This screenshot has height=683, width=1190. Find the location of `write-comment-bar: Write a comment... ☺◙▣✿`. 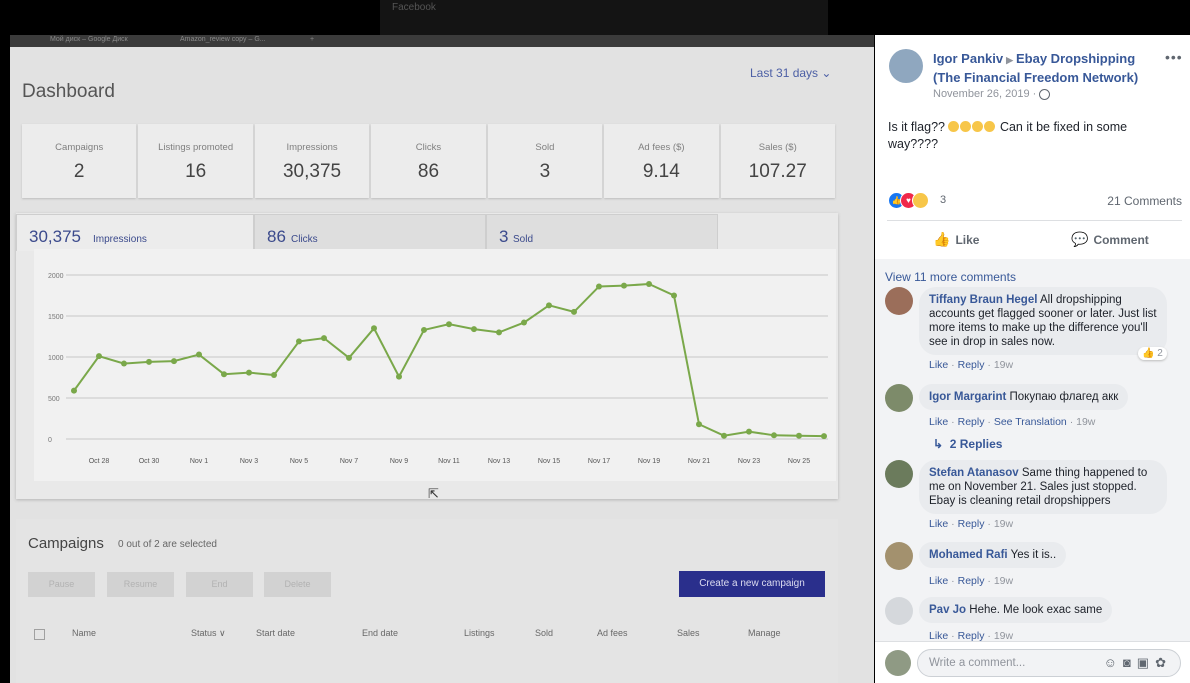

write-comment-bar: Write a comment... ☺◙▣✿ is located at coordinates (1032, 662).